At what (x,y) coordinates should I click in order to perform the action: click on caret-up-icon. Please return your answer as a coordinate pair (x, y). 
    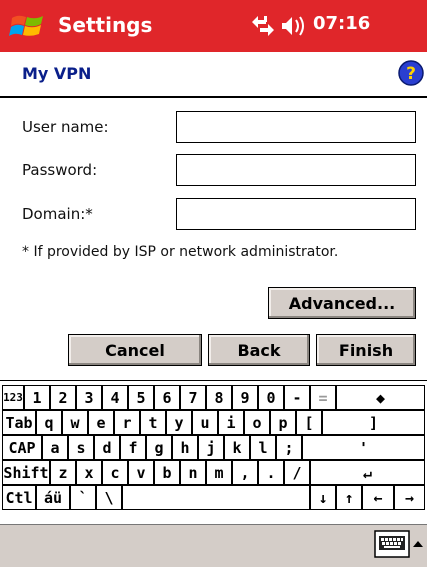
    Looking at the image, I should click on (418, 544).